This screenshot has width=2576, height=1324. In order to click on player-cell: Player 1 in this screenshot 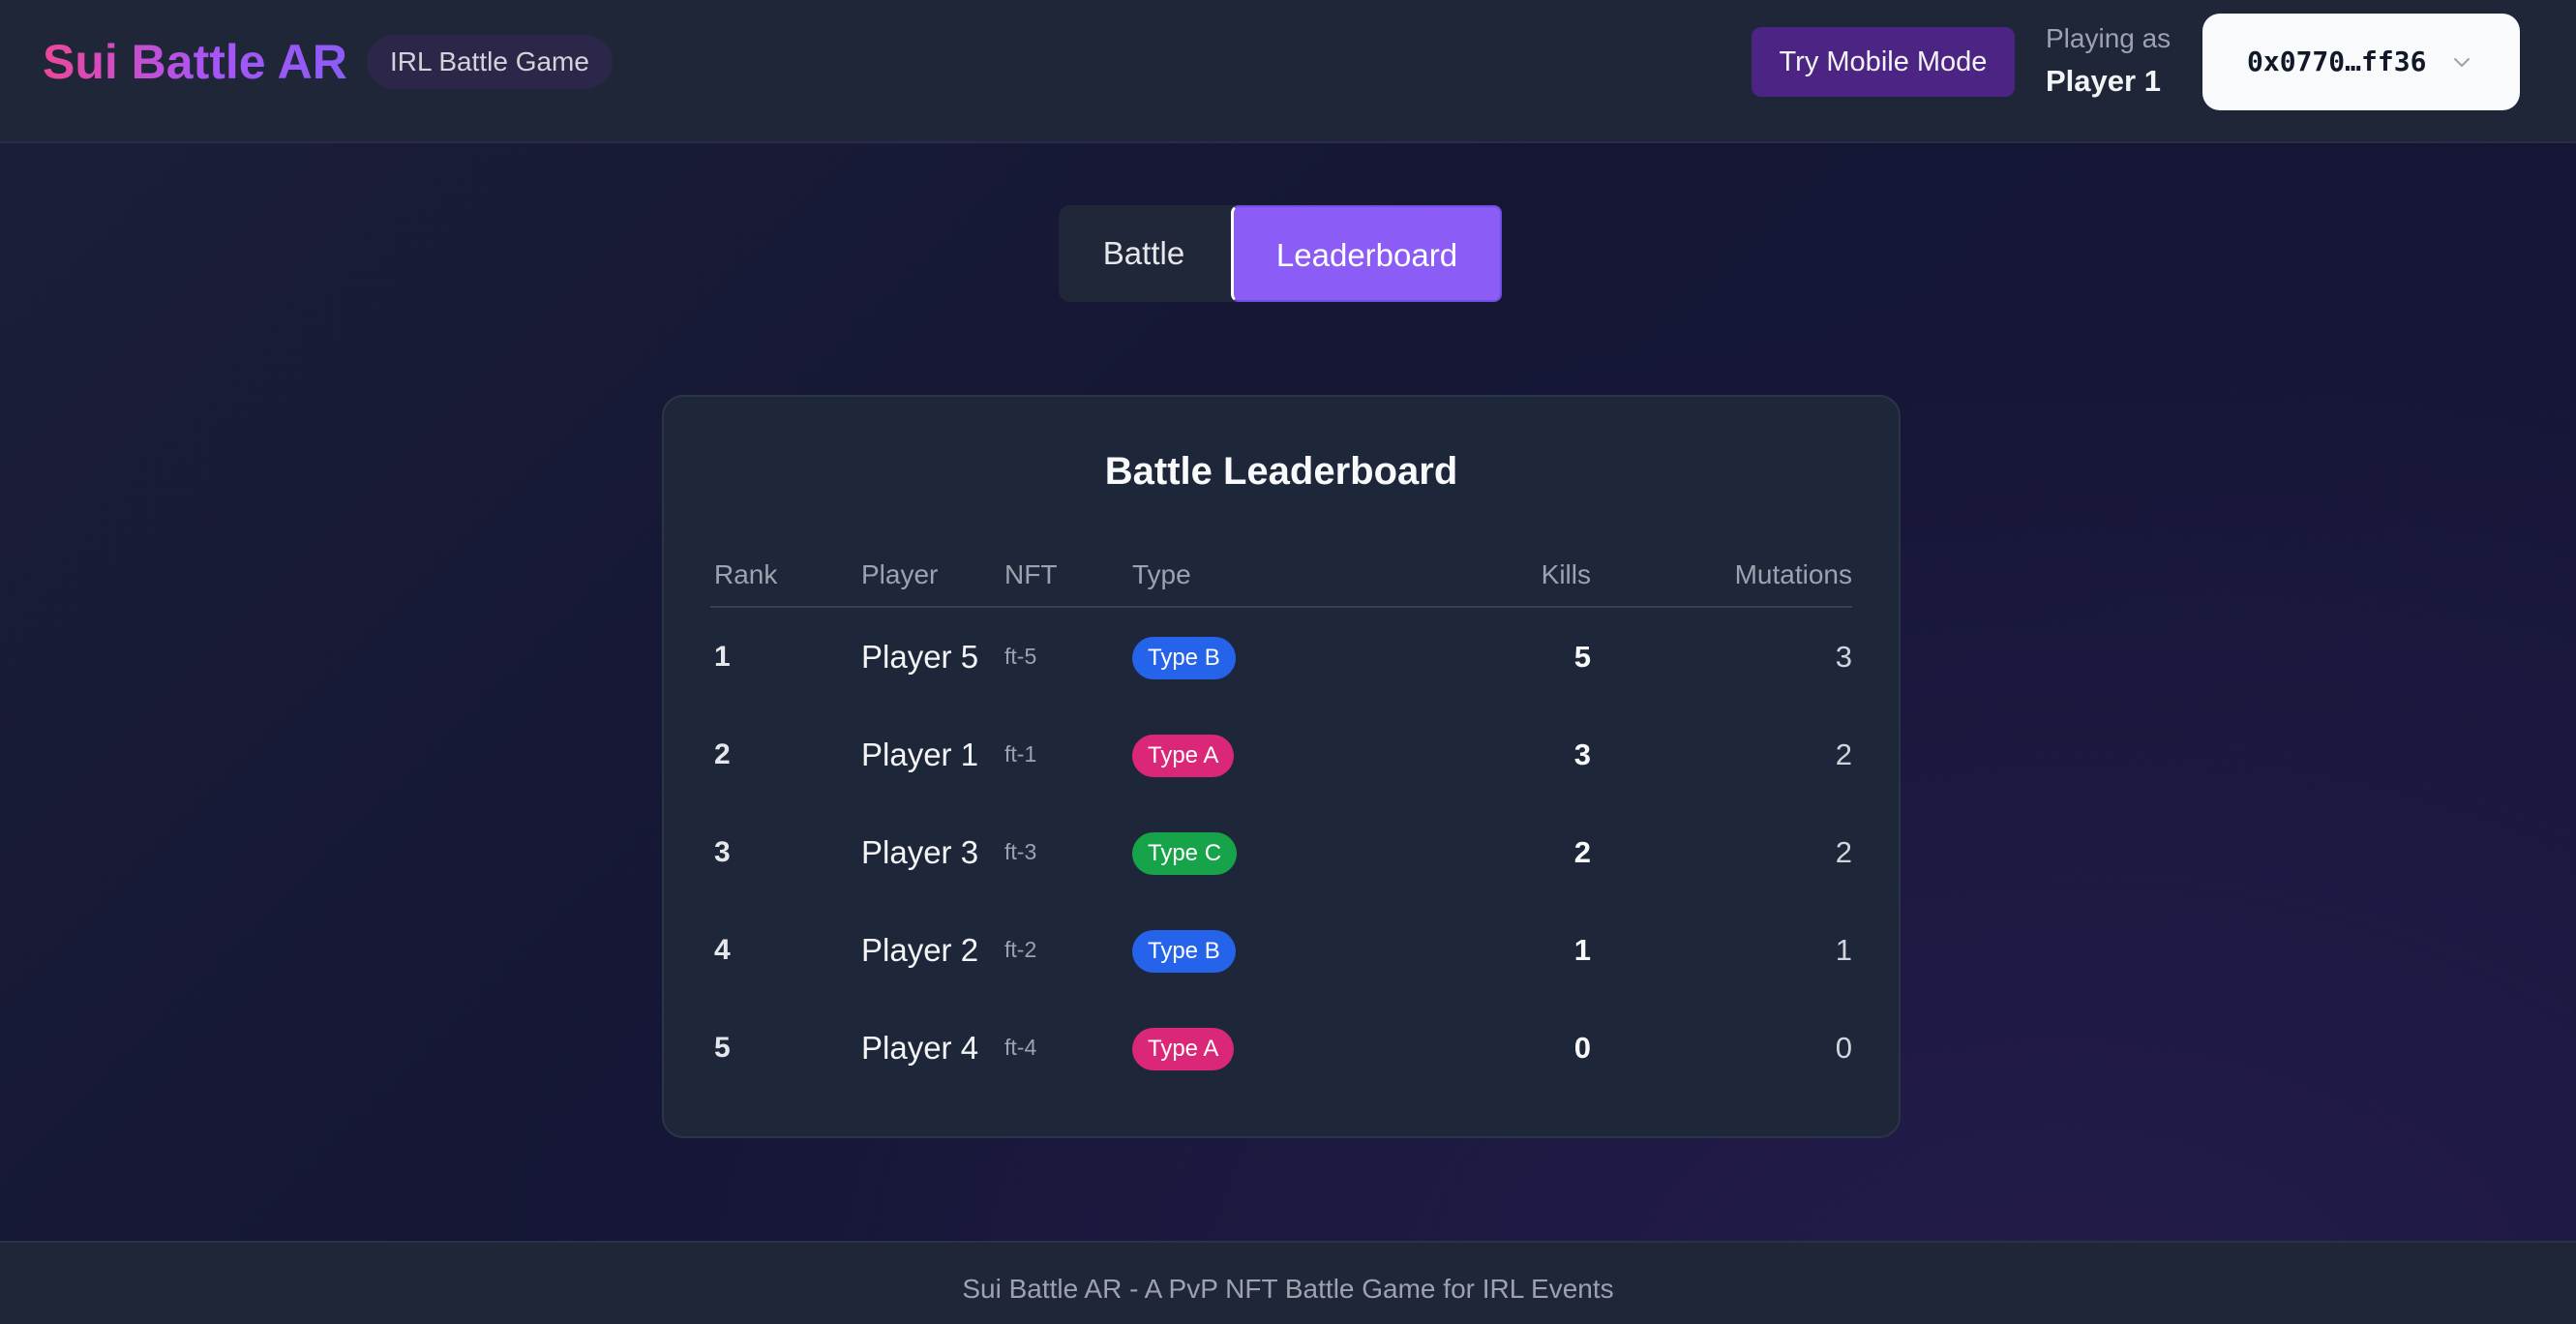, I will do `click(920, 754)`.